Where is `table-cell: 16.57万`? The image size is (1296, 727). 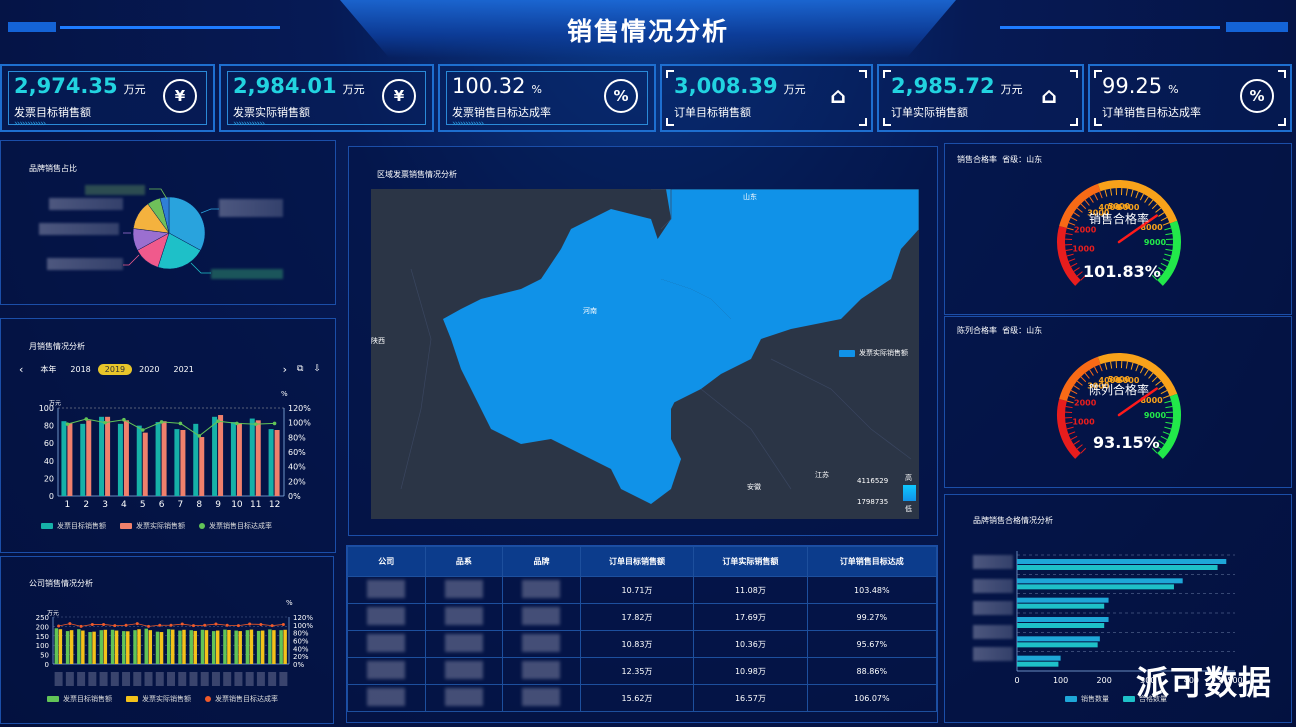
table-cell: 16.57万 is located at coordinates (750, 698).